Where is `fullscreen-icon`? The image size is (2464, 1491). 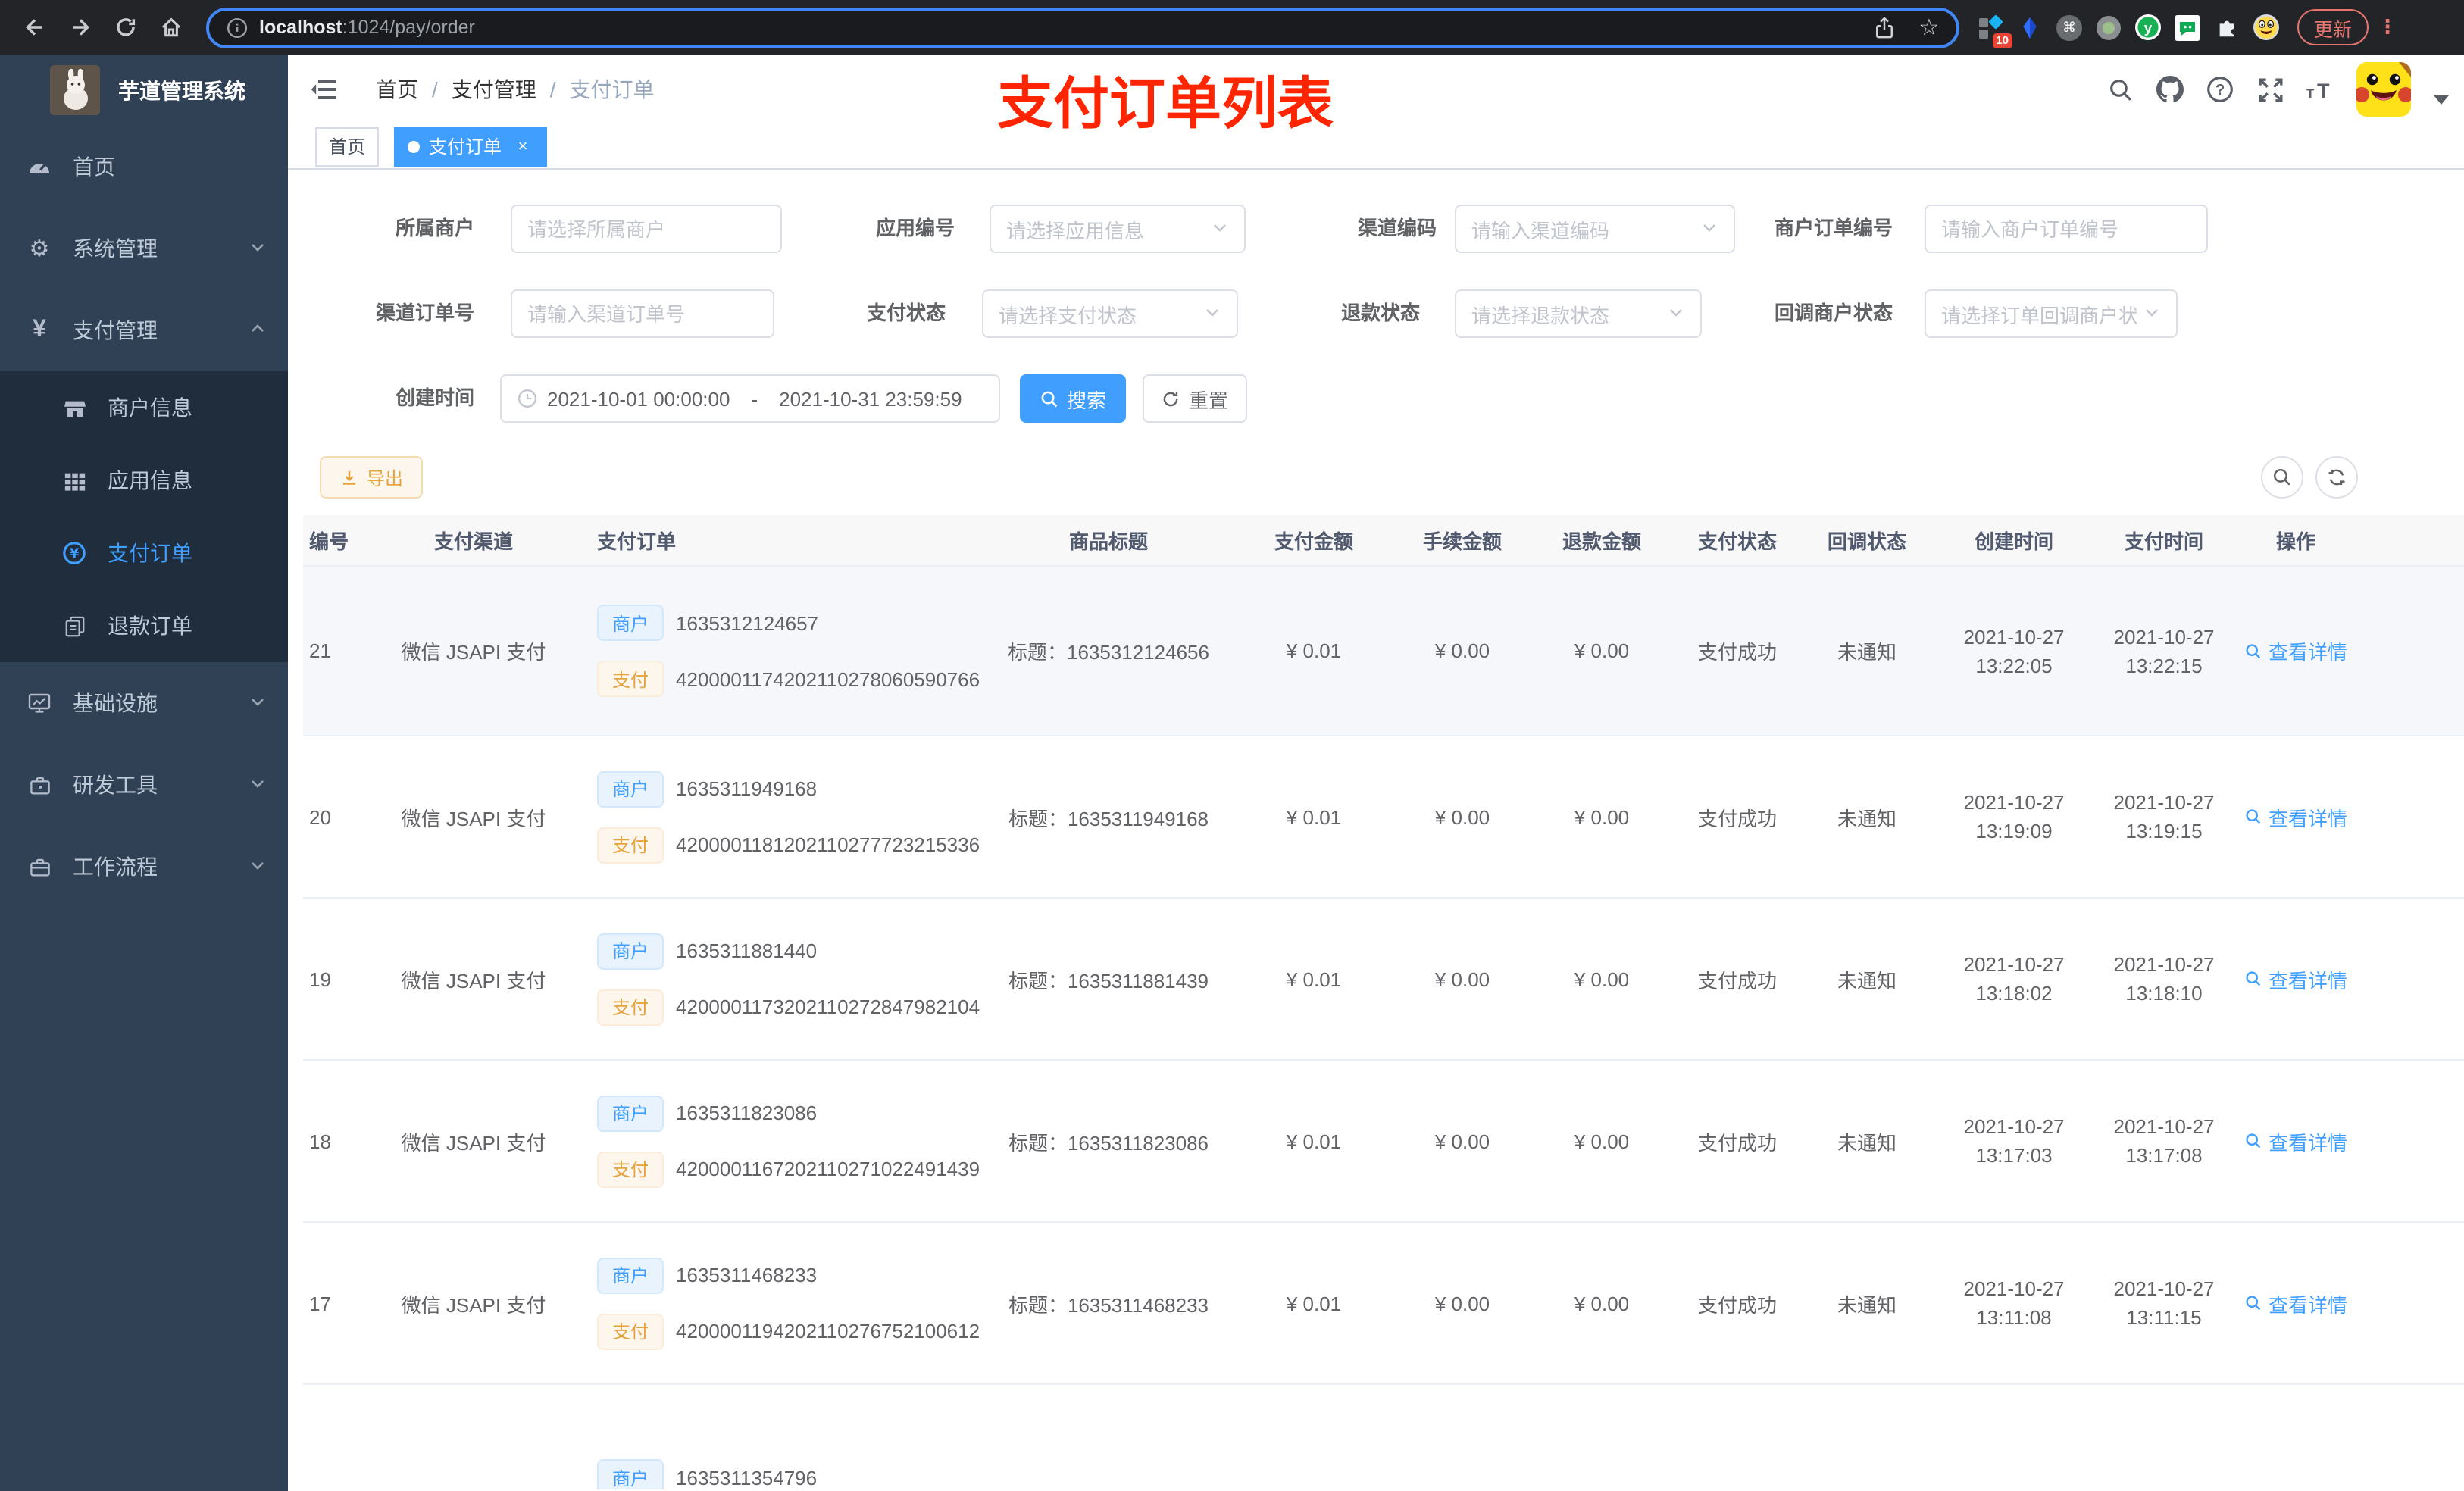 fullscreen-icon is located at coordinates (2270, 89).